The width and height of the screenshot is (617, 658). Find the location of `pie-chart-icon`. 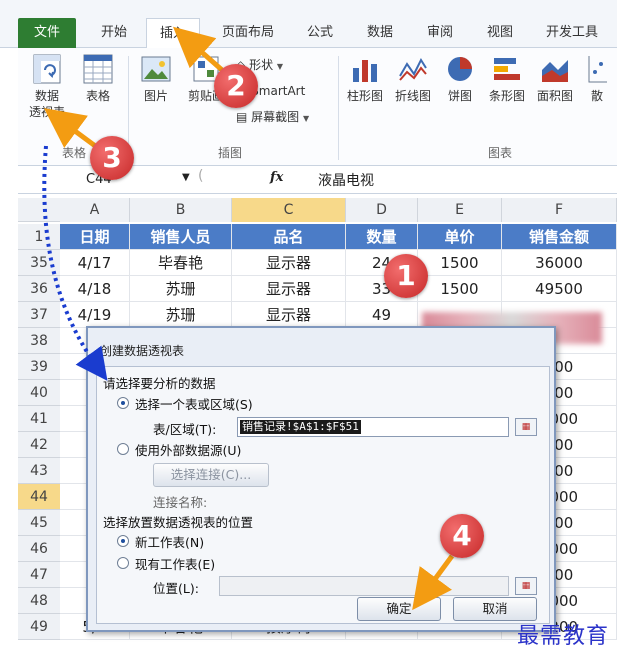

pie-chart-icon is located at coordinates (460, 69).